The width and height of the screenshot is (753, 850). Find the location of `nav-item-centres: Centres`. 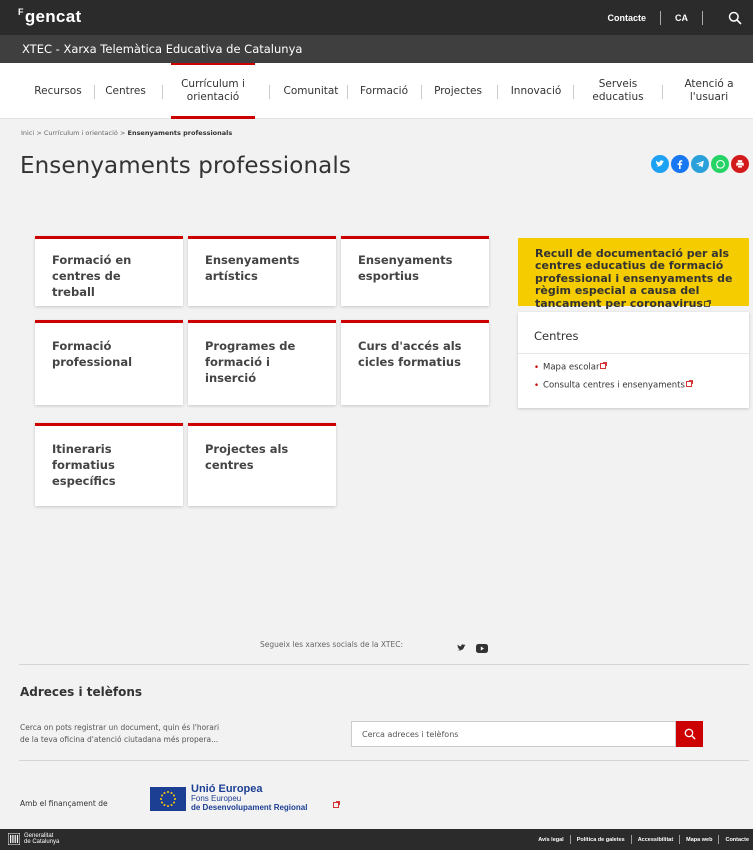

nav-item-centres: Centres is located at coordinates (125, 91).